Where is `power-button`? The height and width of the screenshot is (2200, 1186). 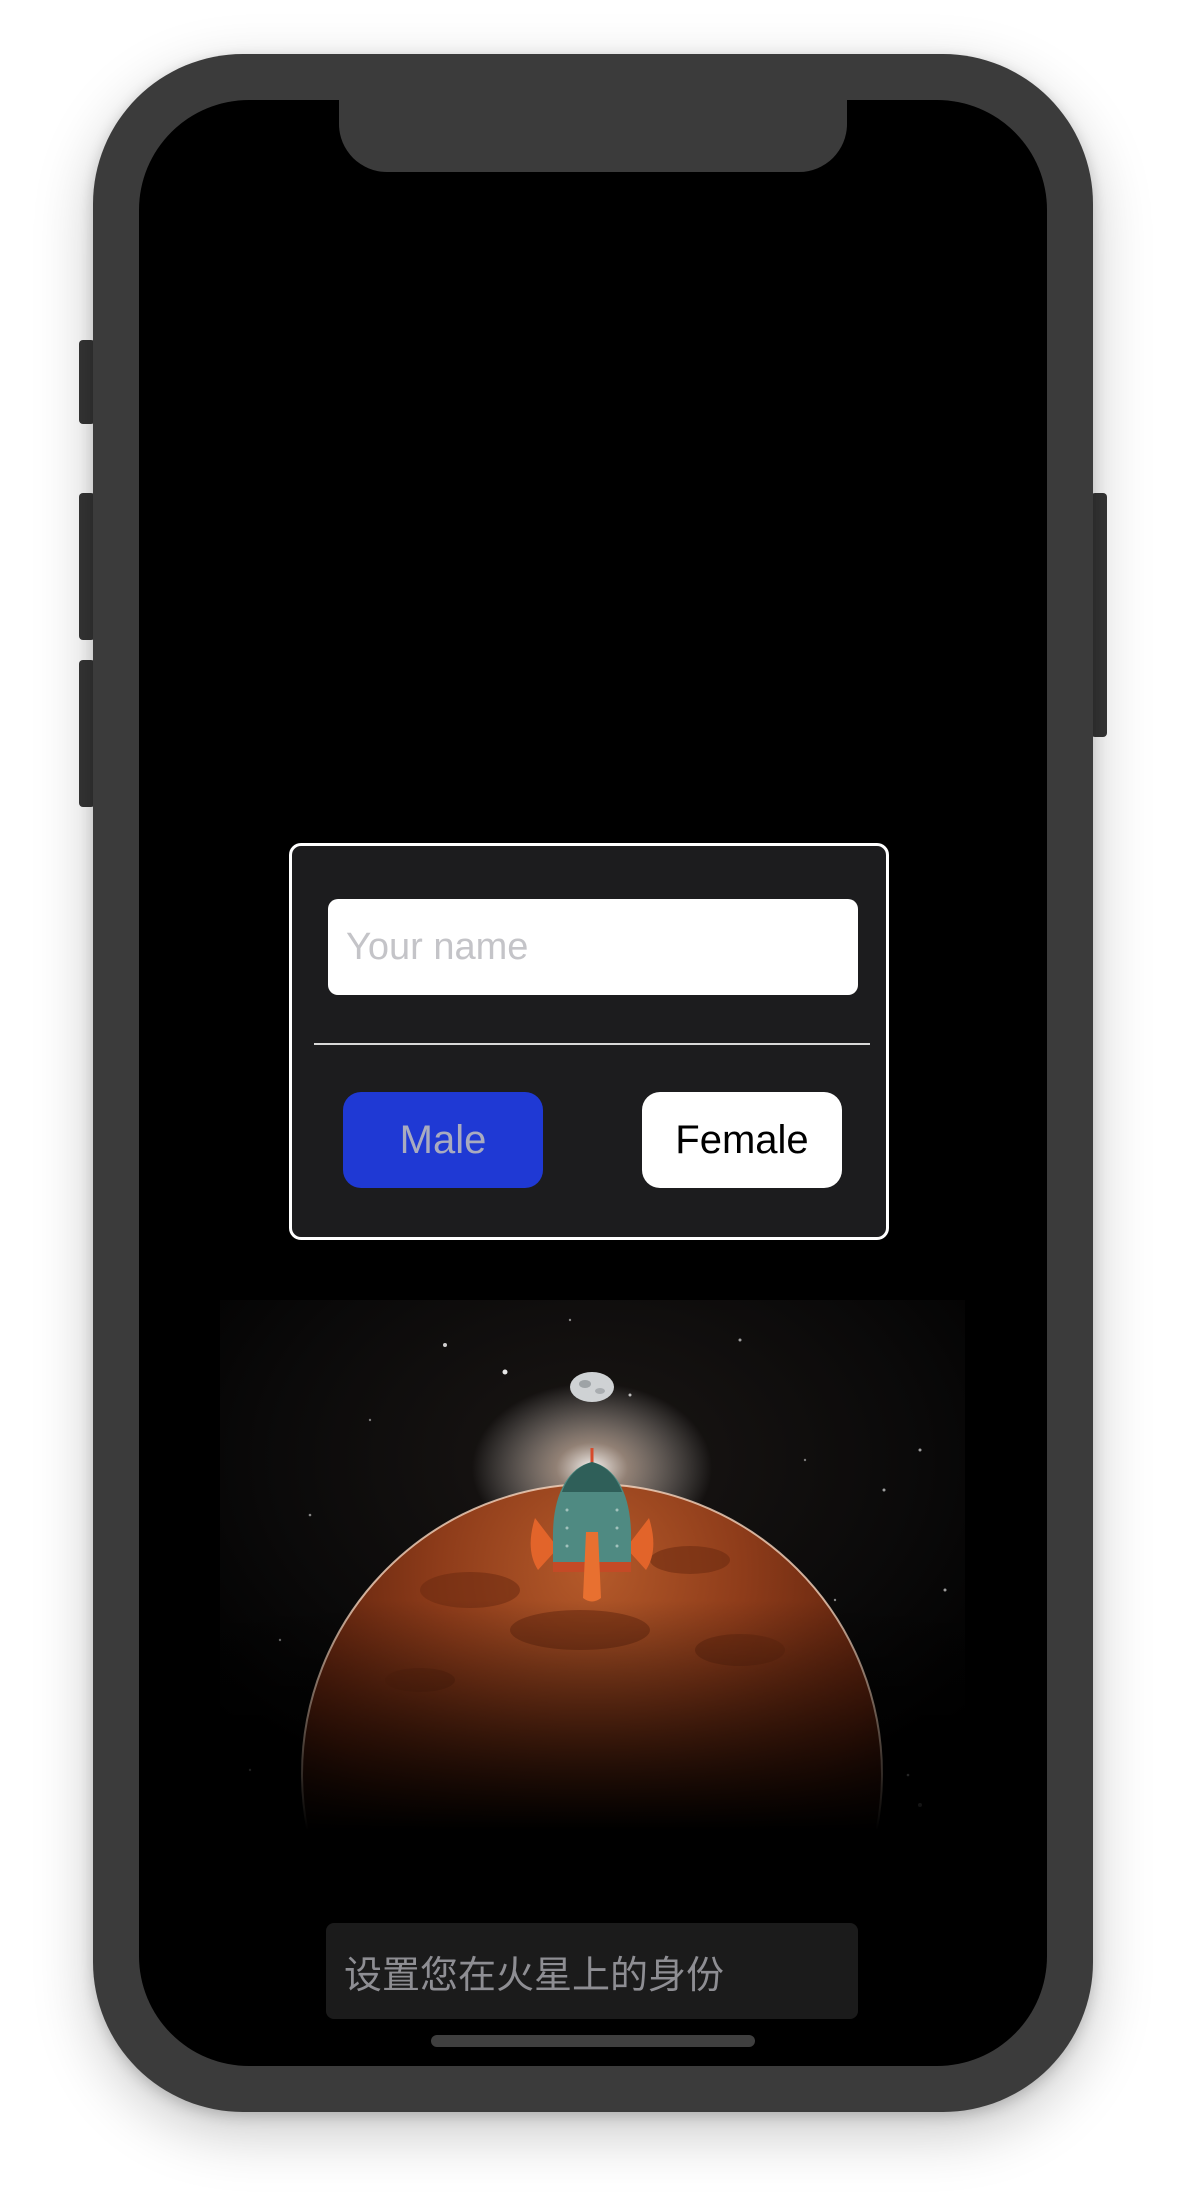
power-button is located at coordinates (1099, 615).